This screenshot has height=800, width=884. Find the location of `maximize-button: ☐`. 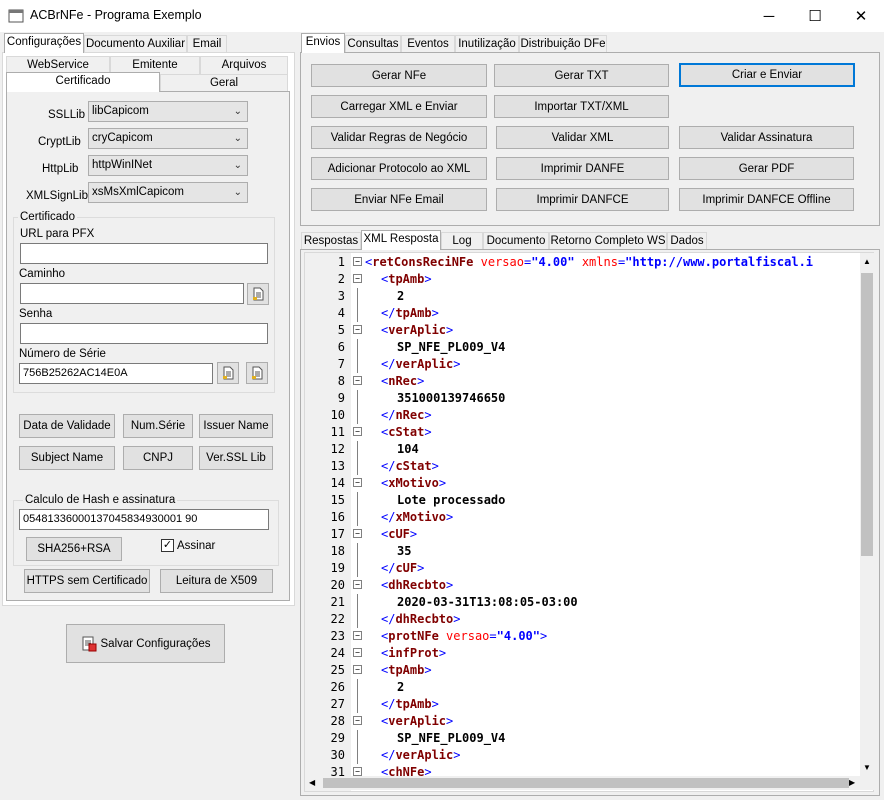

maximize-button: ☐ is located at coordinates (815, 16).